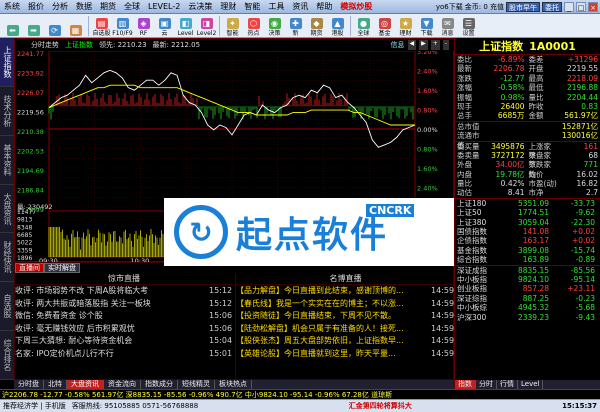  I want to click on toolbar-button-21: ☰ 设置, so click(468, 26).